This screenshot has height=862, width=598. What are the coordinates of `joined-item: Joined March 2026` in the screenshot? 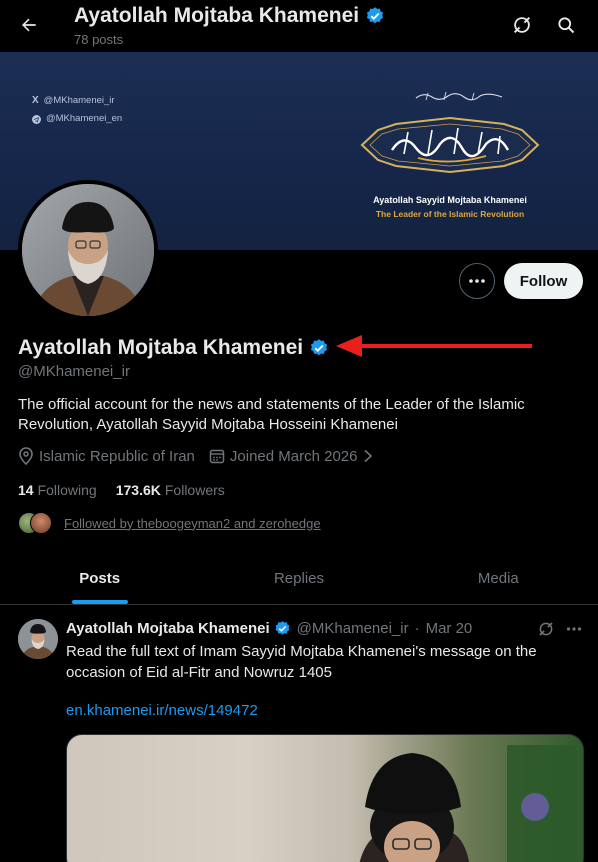 It's located at (291, 456).